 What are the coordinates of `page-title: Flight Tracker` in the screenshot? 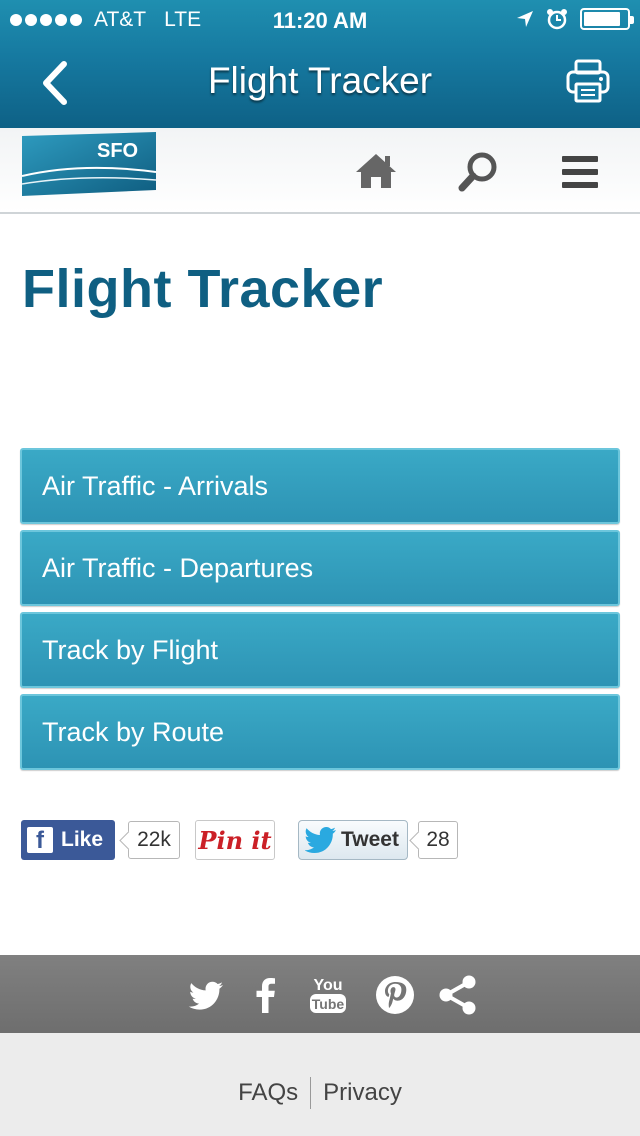 It's located at (203, 289).